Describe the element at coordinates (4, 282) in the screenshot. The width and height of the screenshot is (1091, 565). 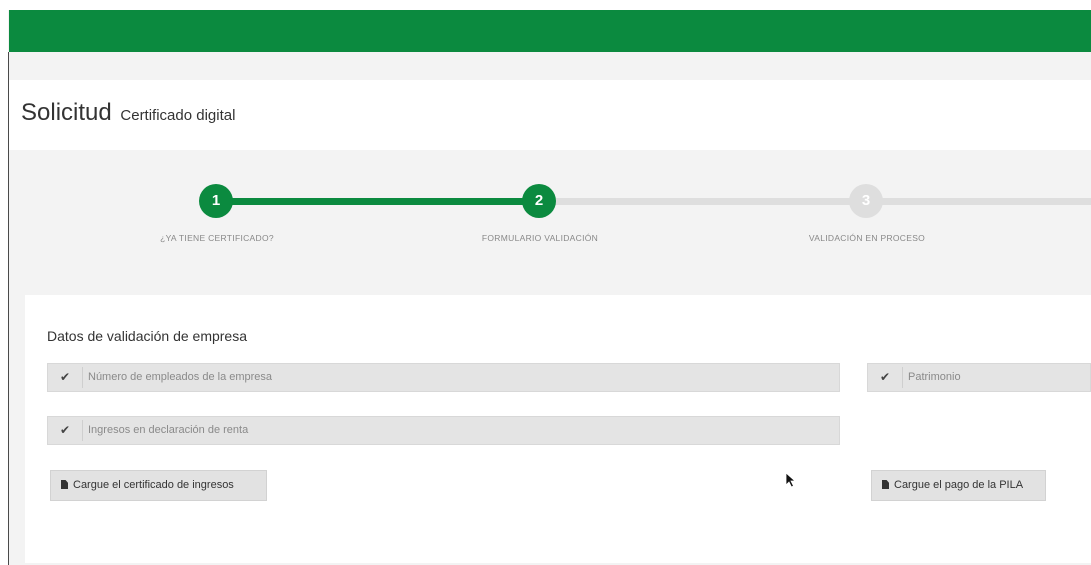
I see `left-margin` at that location.